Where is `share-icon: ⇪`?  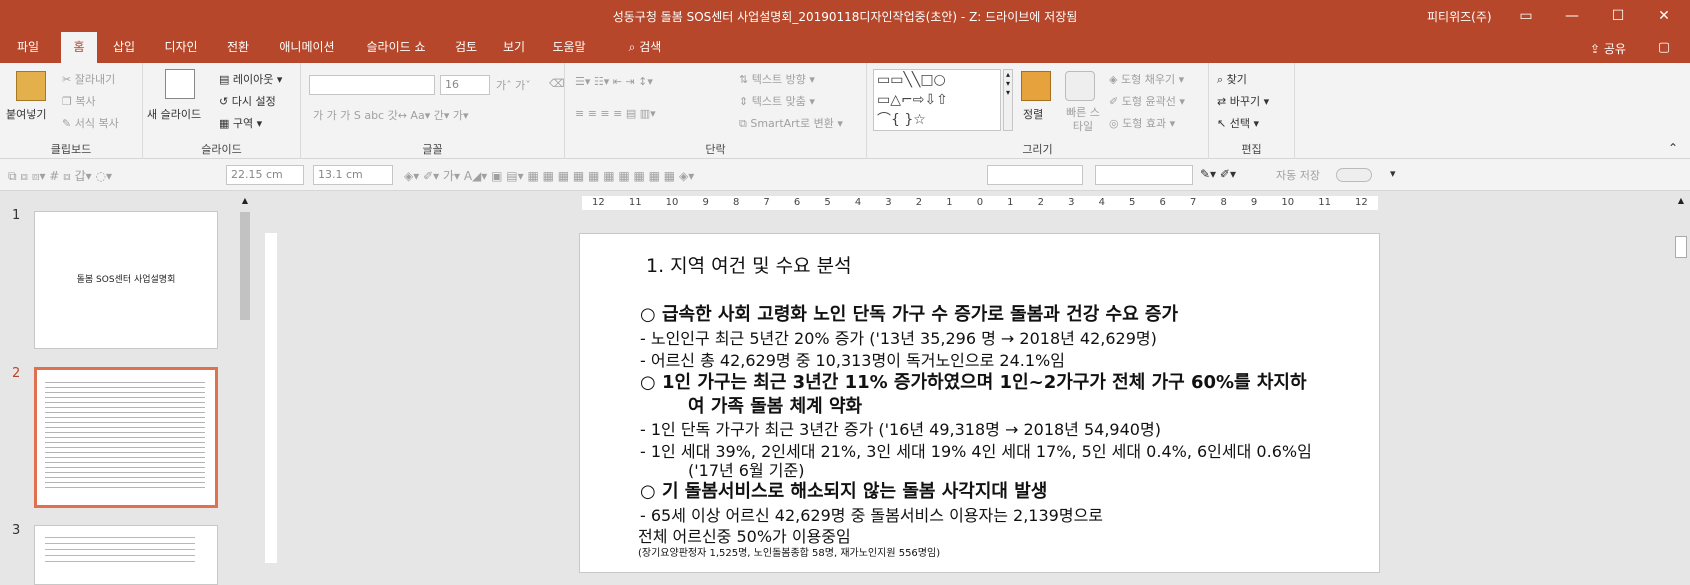 share-icon: ⇪ is located at coordinates (1595, 49).